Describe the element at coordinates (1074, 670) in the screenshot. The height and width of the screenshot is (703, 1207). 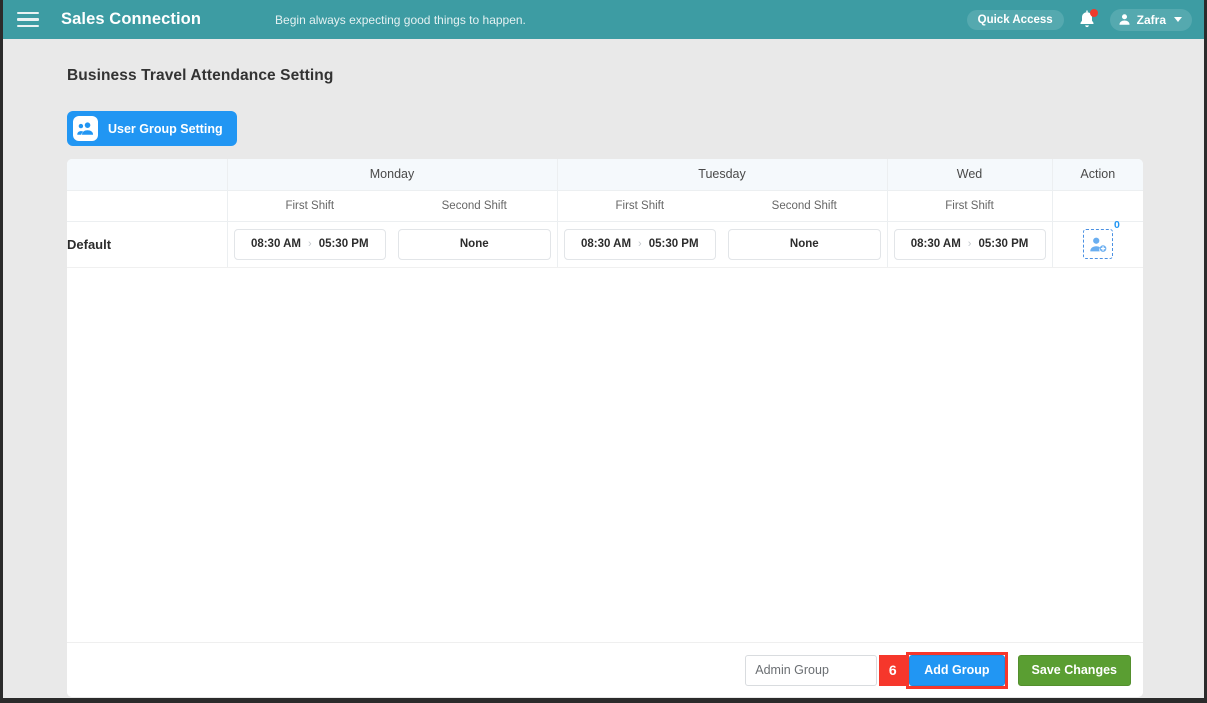
I see `save-changes-button: Save Changes` at that location.